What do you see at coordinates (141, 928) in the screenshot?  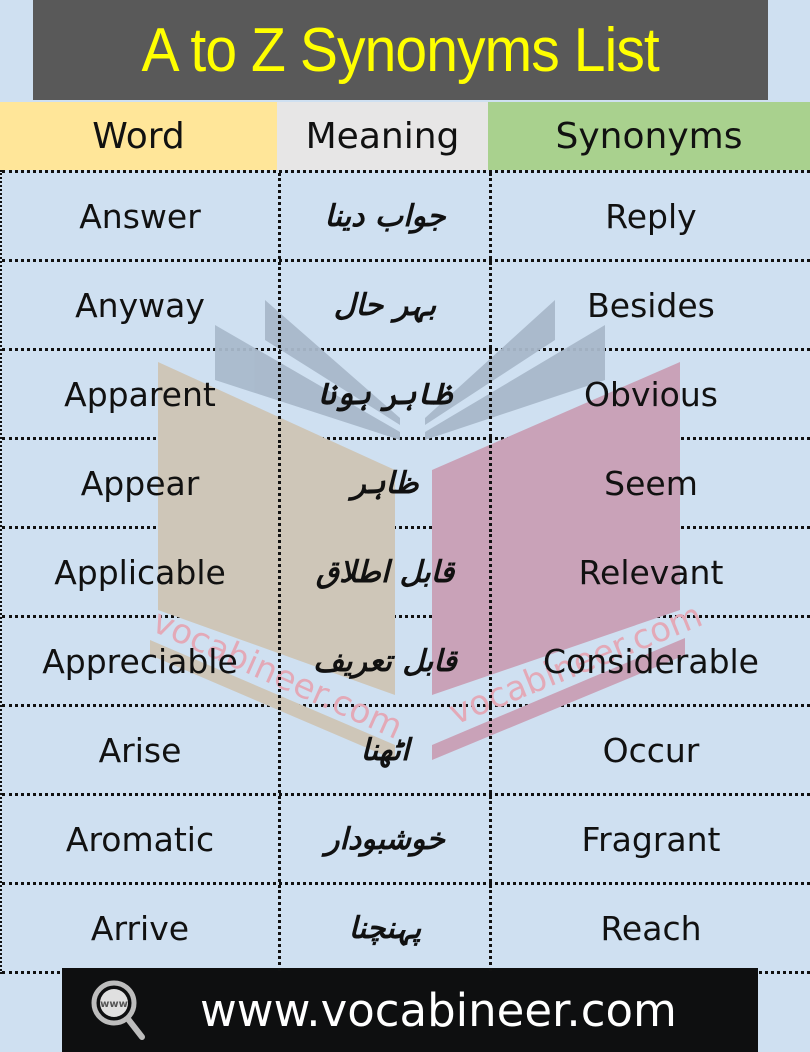 I see `word-cell: Arrive` at bounding box center [141, 928].